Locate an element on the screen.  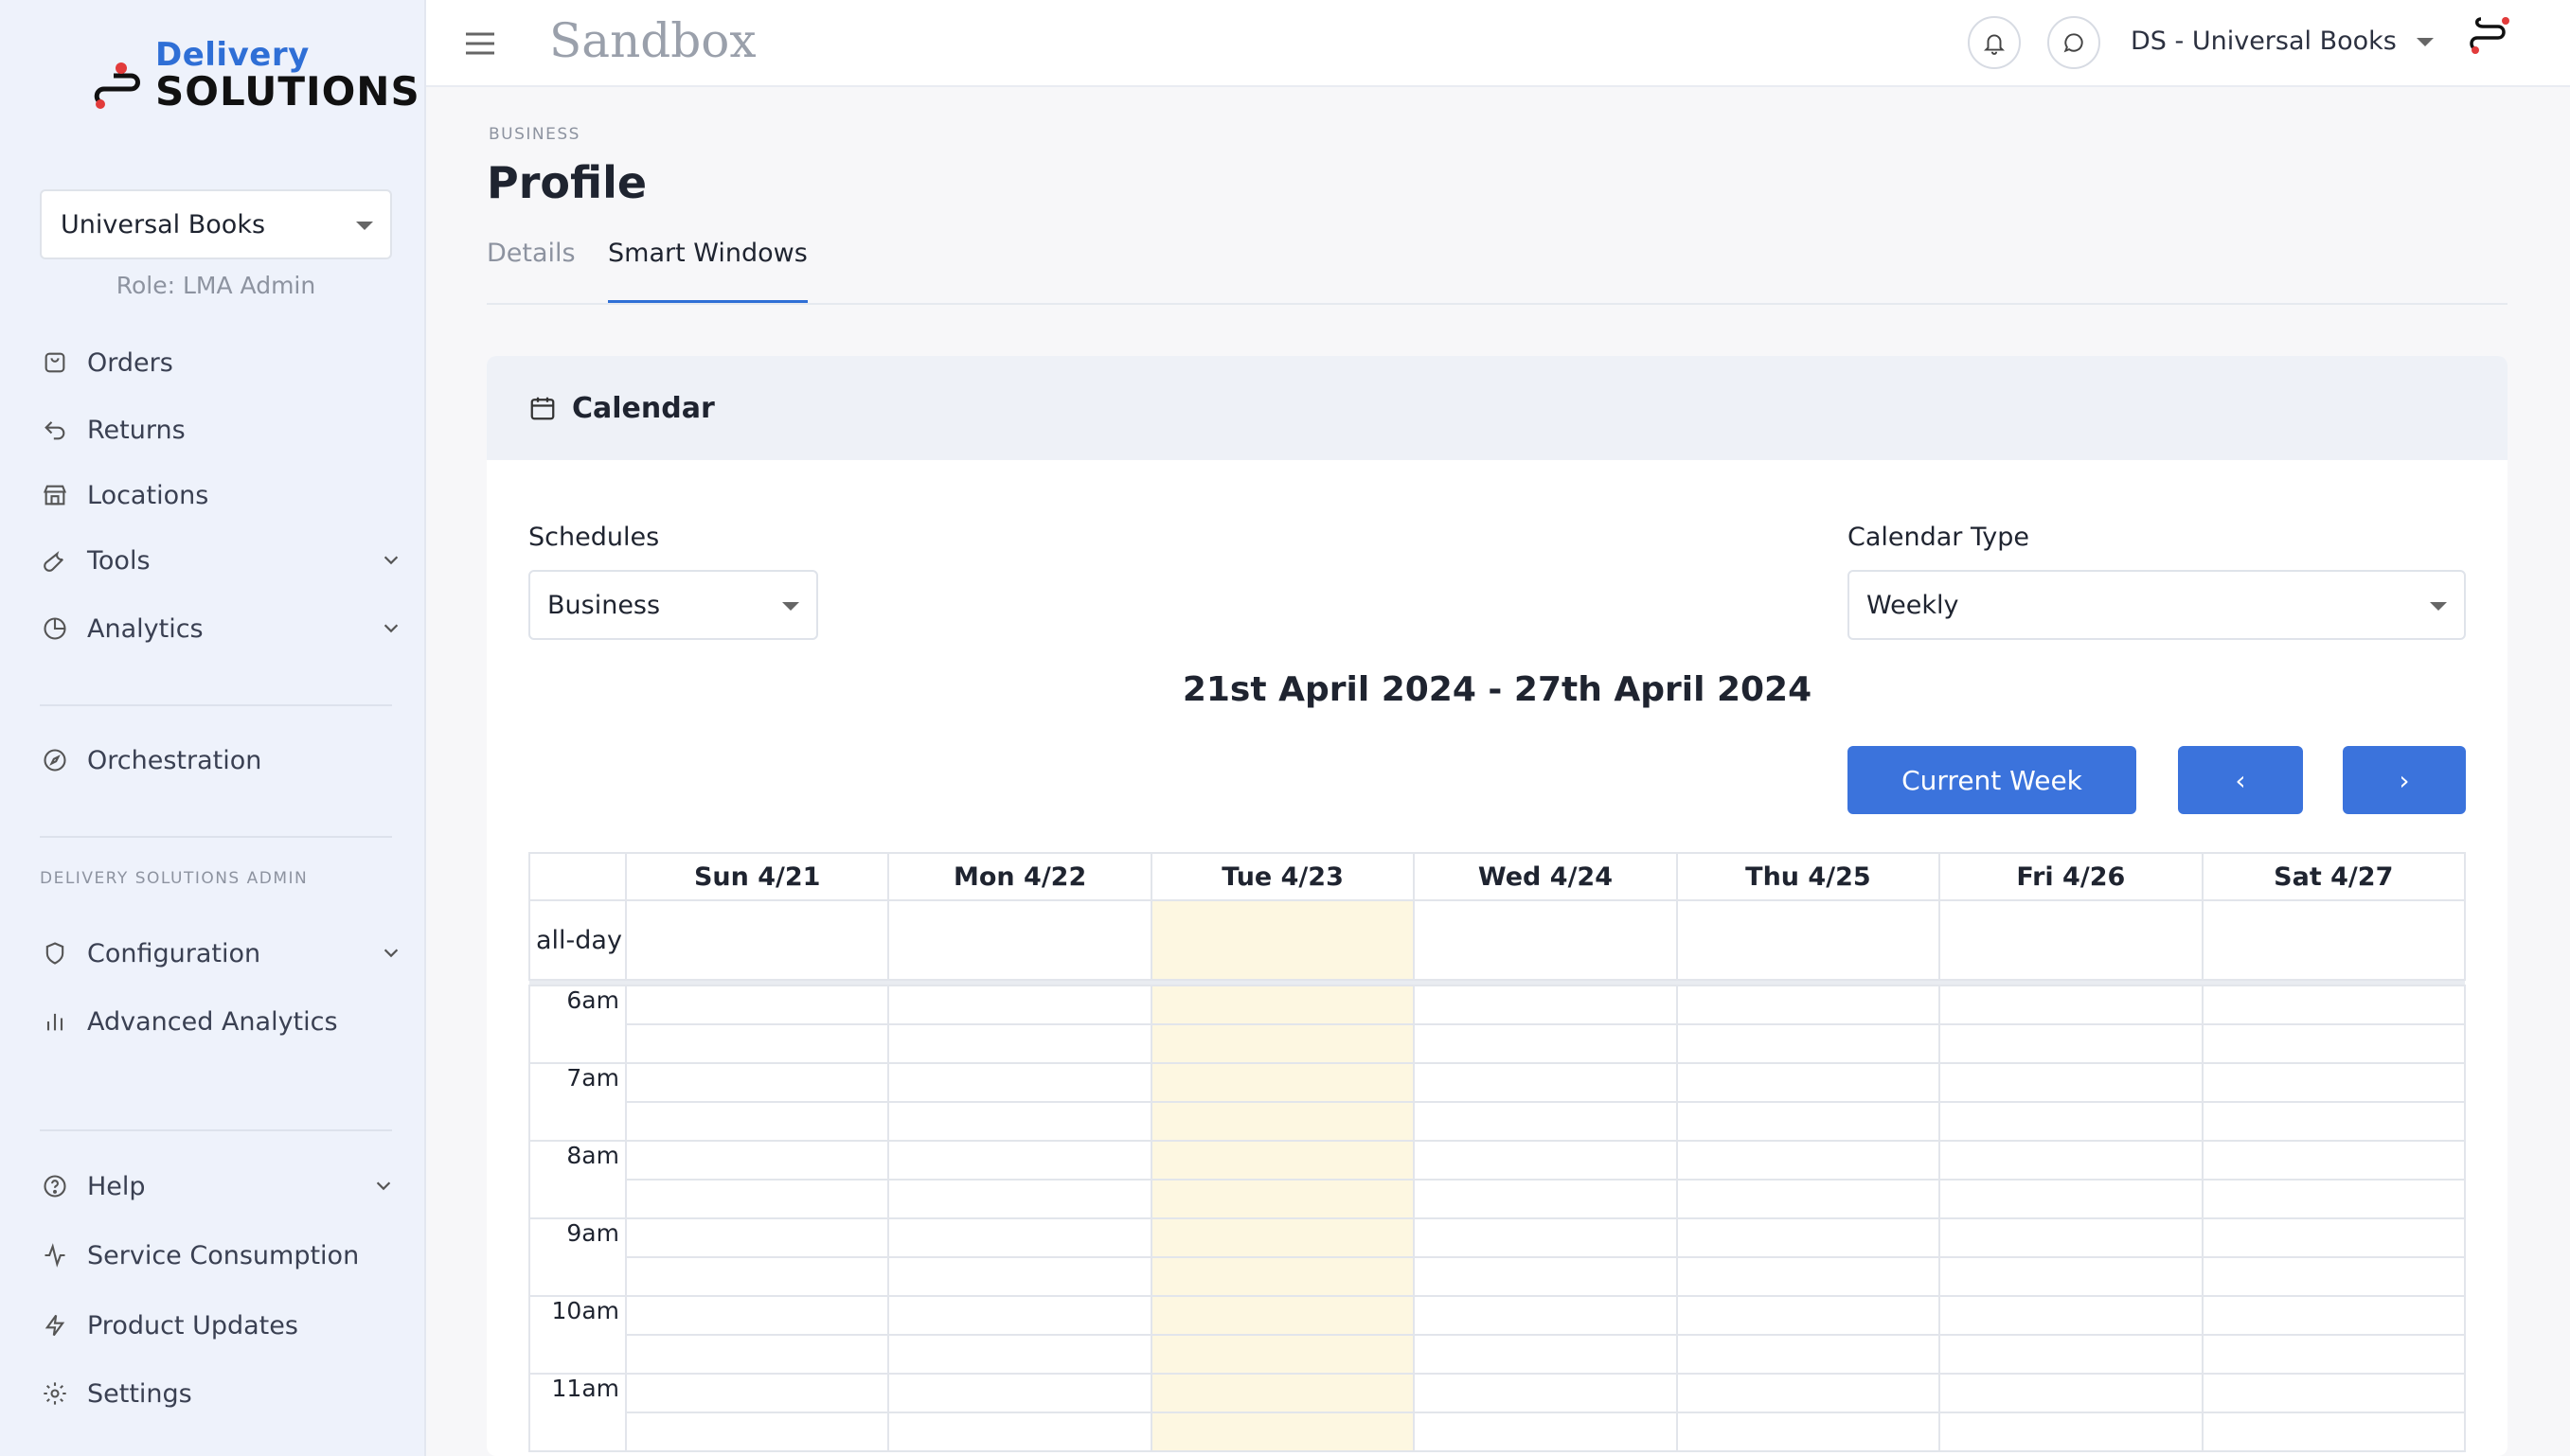
calendar-type-select: Weekly is located at coordinates (2156, 605).